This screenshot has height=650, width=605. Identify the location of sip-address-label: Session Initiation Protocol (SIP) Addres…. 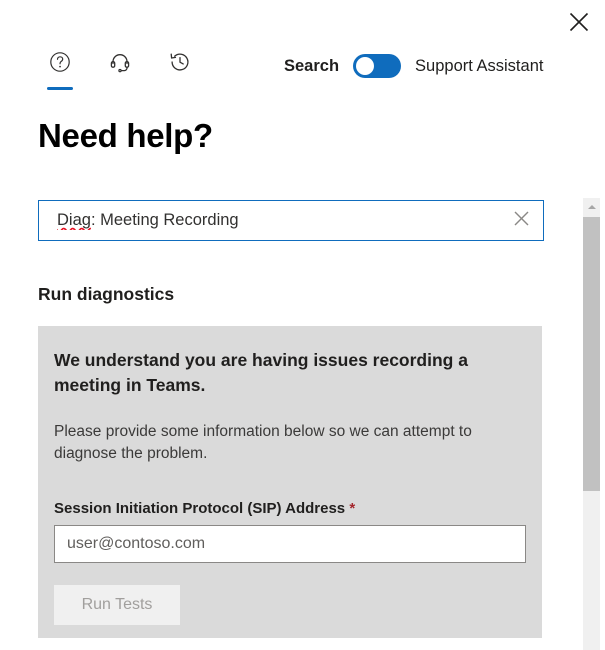
(290, 508).